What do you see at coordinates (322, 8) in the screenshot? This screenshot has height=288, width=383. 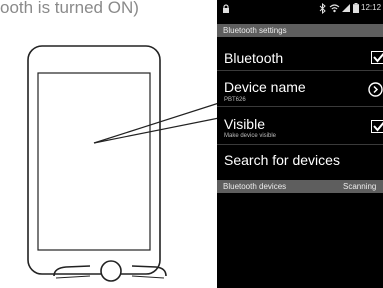 I see `bluetooth-icon` at bounding box center [322, 8].